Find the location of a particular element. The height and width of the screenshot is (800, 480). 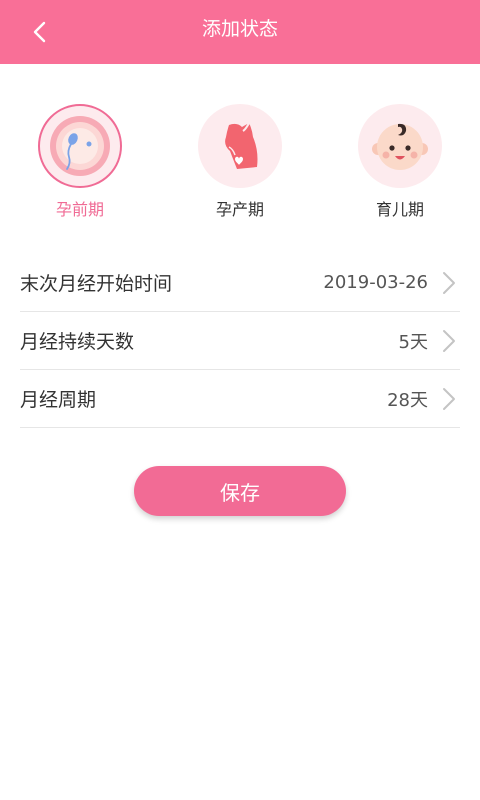

cycle-length-row: 月经周期 28天 is located at coordinates (240, 399).